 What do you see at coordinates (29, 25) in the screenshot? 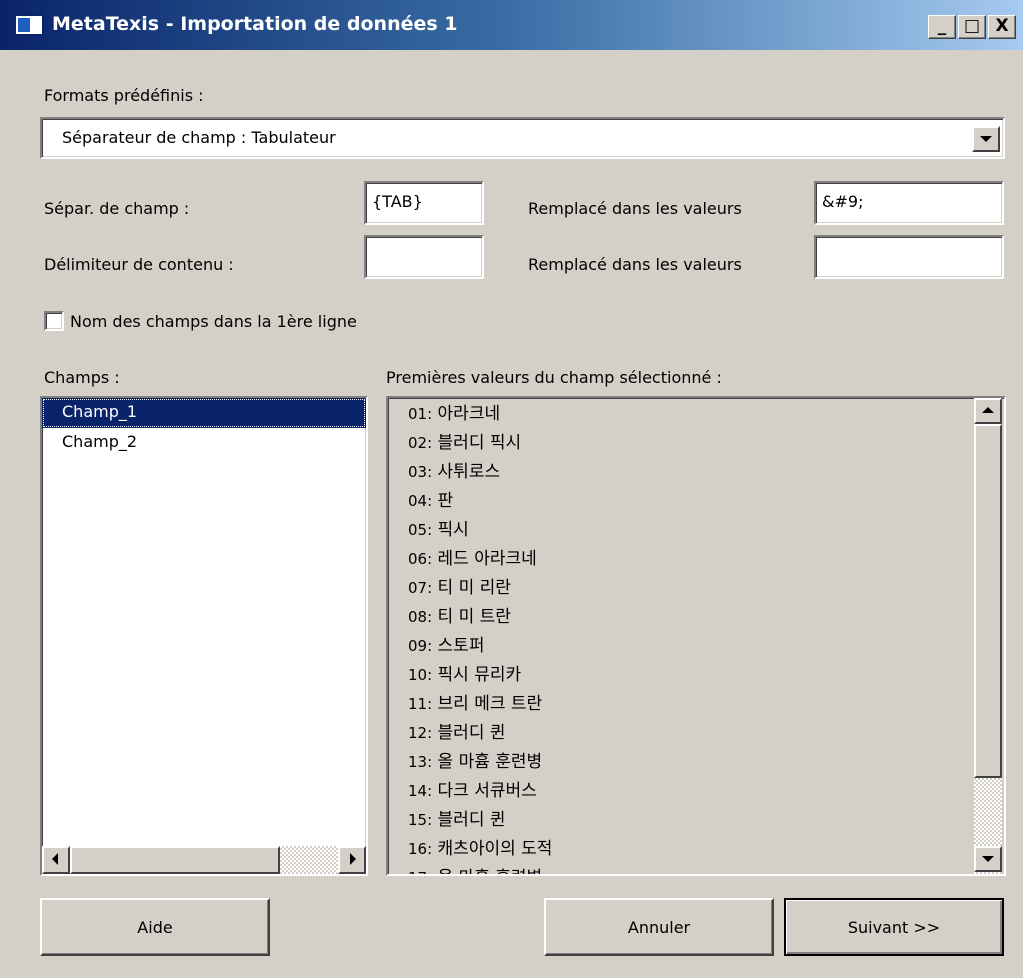
I see `app-icon` at bounding box center [29, 25].